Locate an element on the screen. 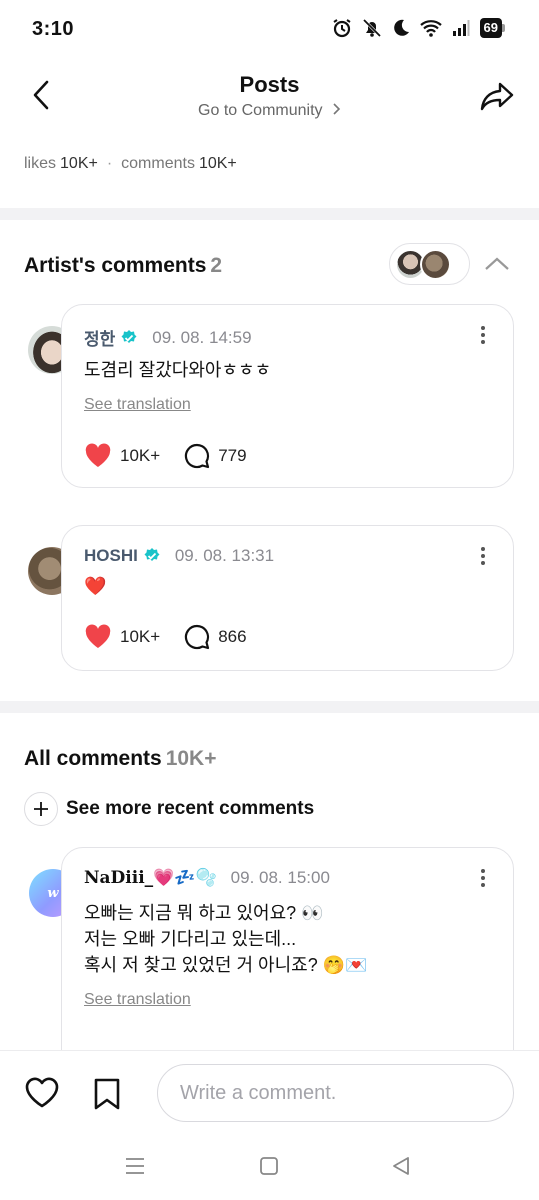  comment-input is located at coordinates (335, 1093).